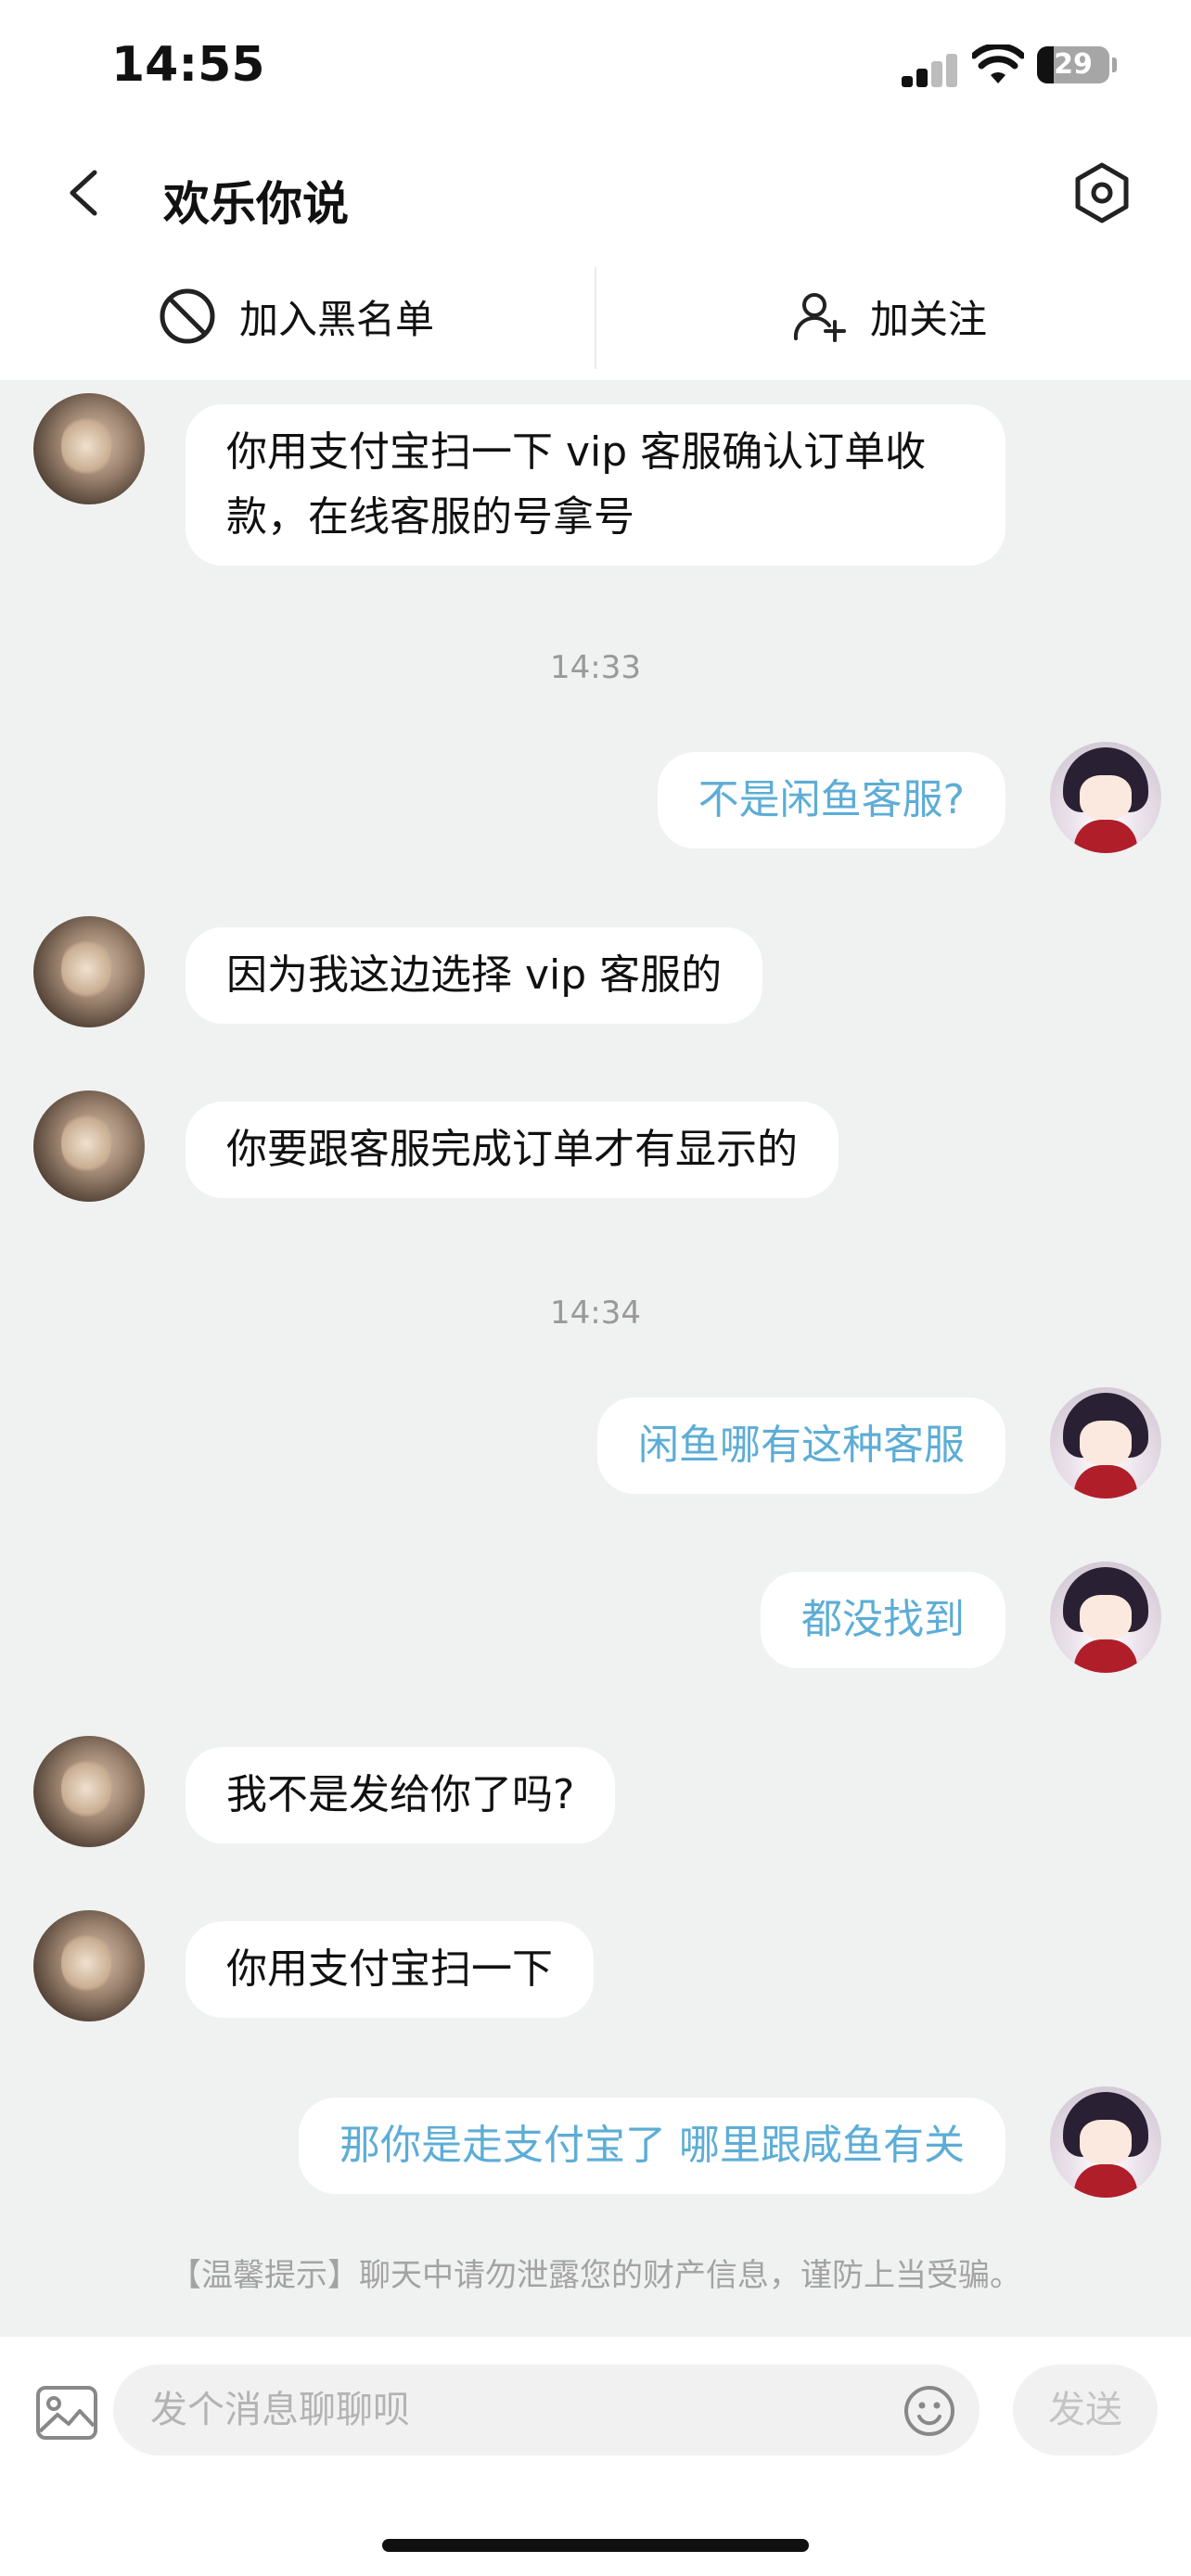  I want to click on blacklist-label: 加入黑名单, so click(337, 319).